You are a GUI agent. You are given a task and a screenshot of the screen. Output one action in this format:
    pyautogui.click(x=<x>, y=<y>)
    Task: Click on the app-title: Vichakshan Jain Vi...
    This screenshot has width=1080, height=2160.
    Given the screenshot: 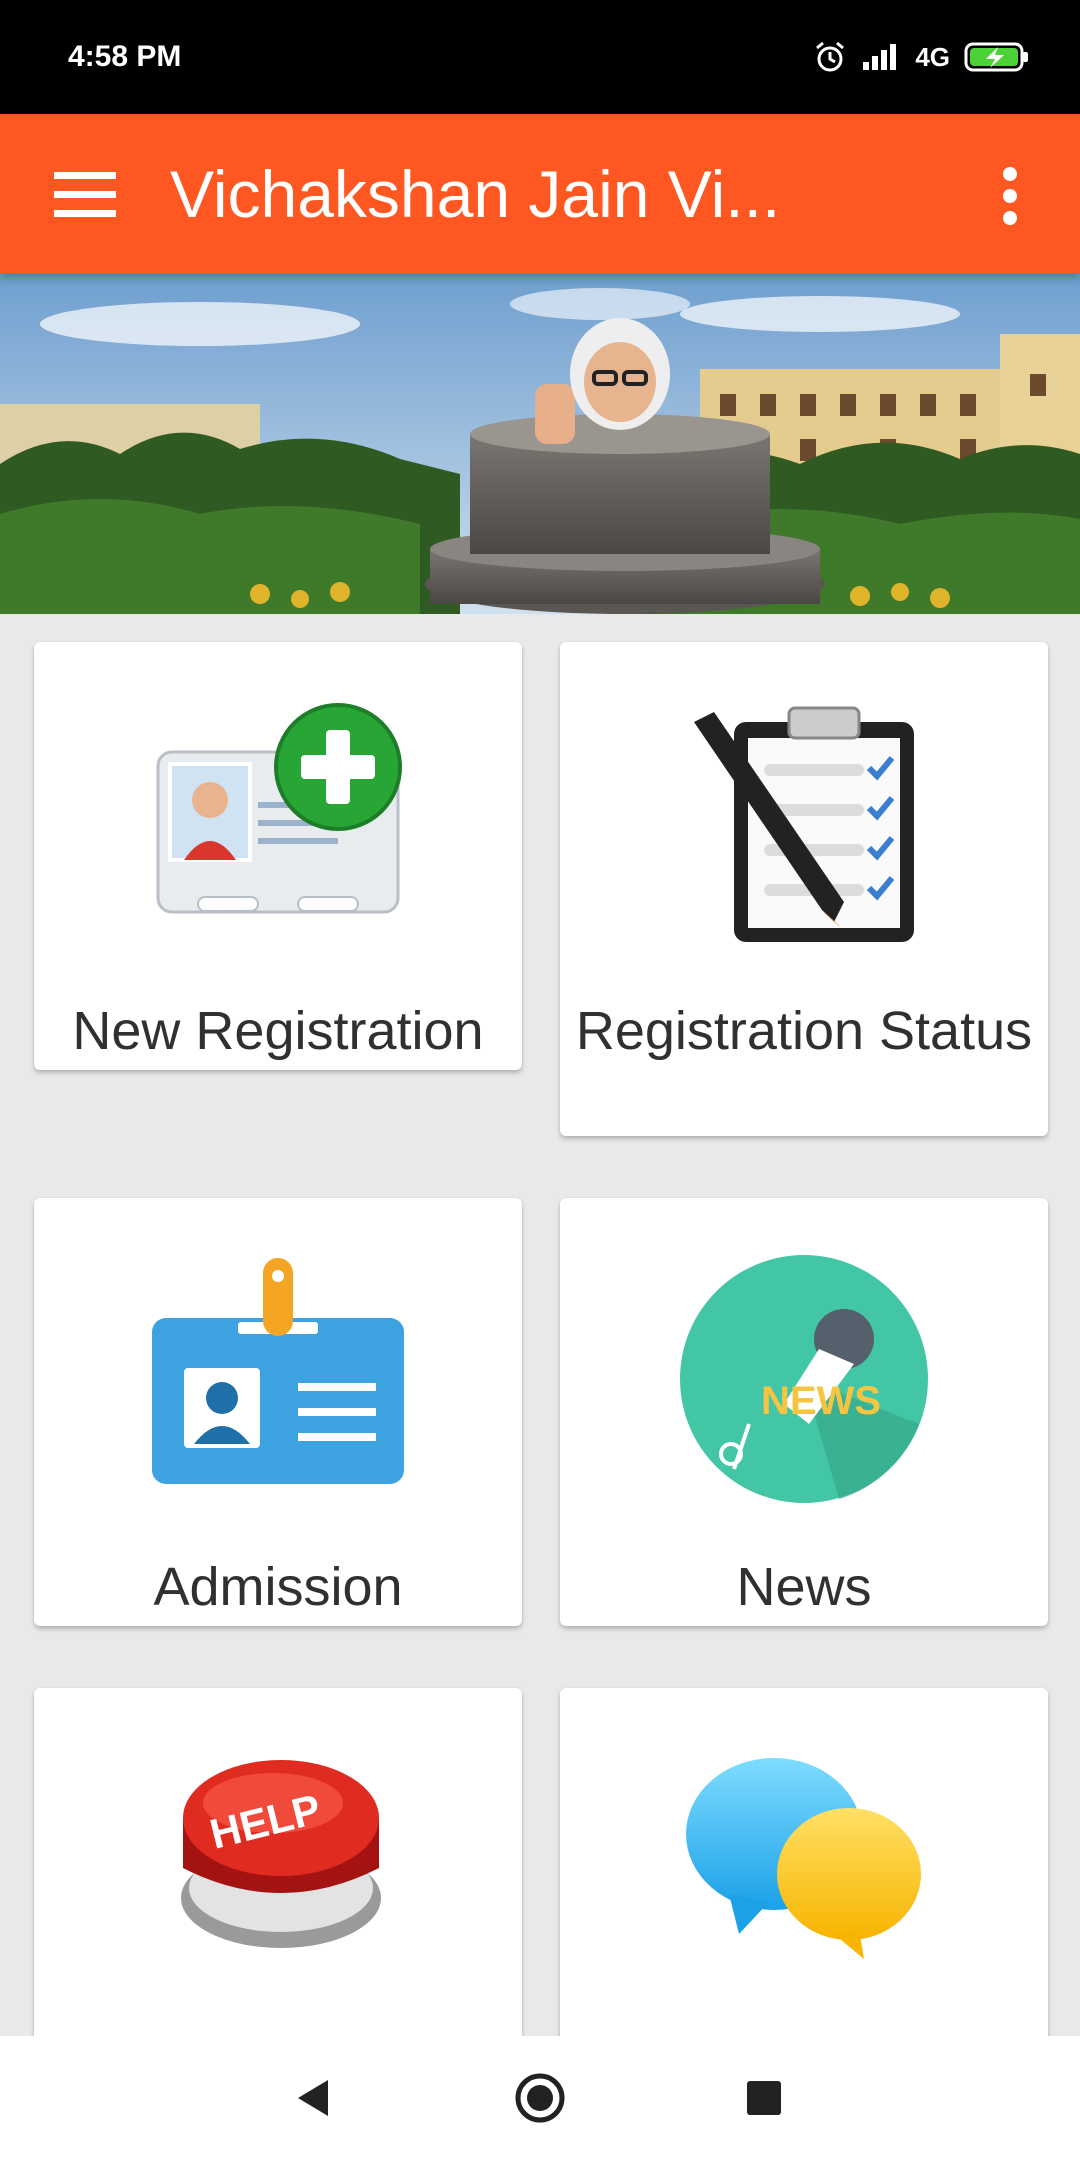 What is the action you would take?
    pyautogui.click(x=475, y=194)
    